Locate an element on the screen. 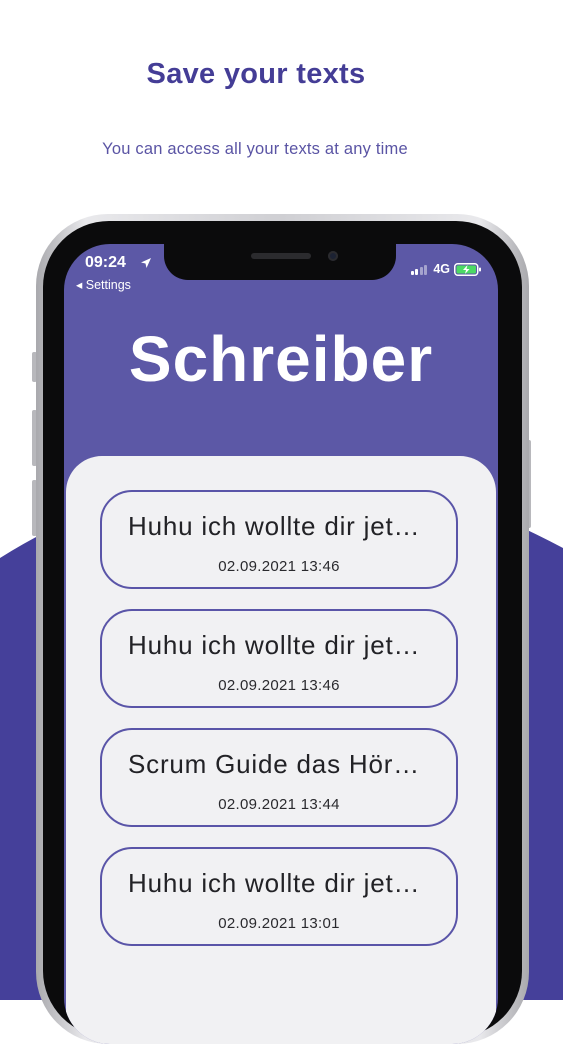  status-indicators: 4G is located at coordinates (446, 269).